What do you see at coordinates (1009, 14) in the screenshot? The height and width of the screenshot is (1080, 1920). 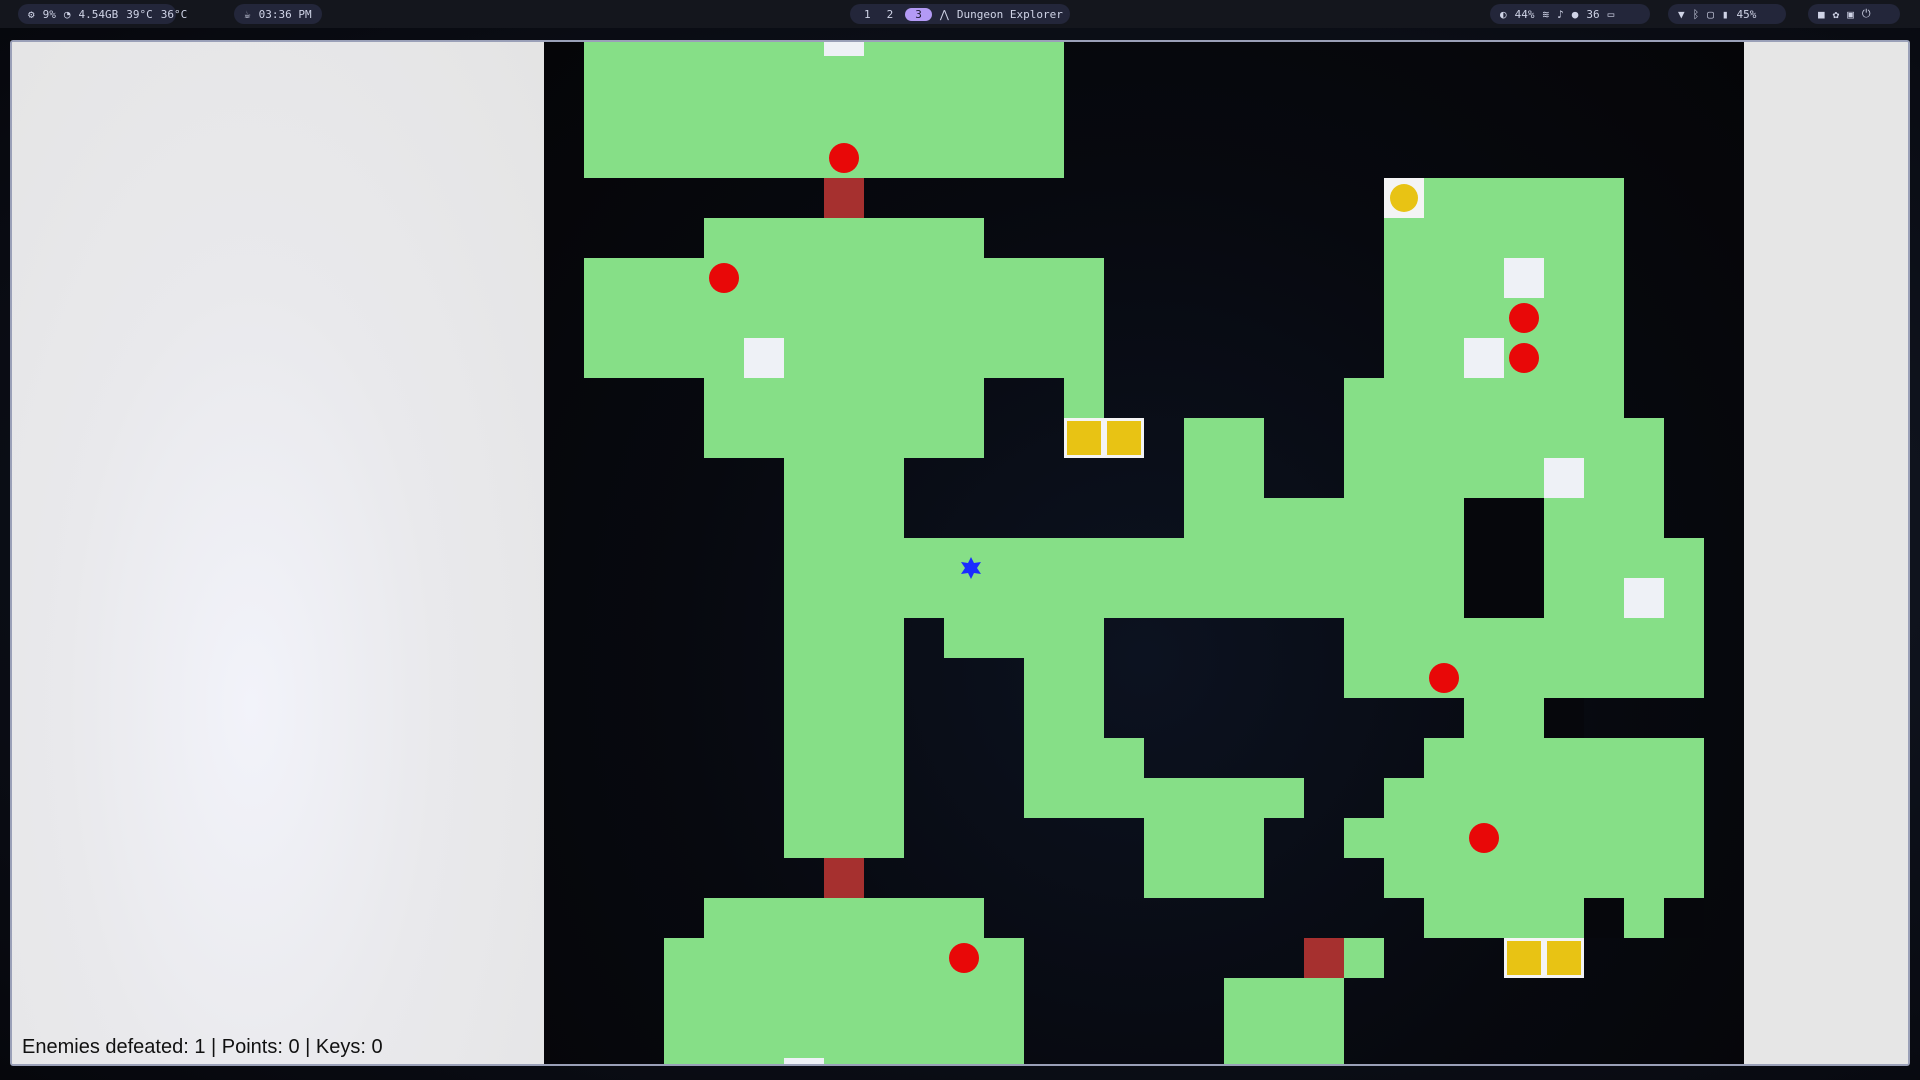 I see `window-title: Dungeon Explorer` at bounding box center [1009, 14].